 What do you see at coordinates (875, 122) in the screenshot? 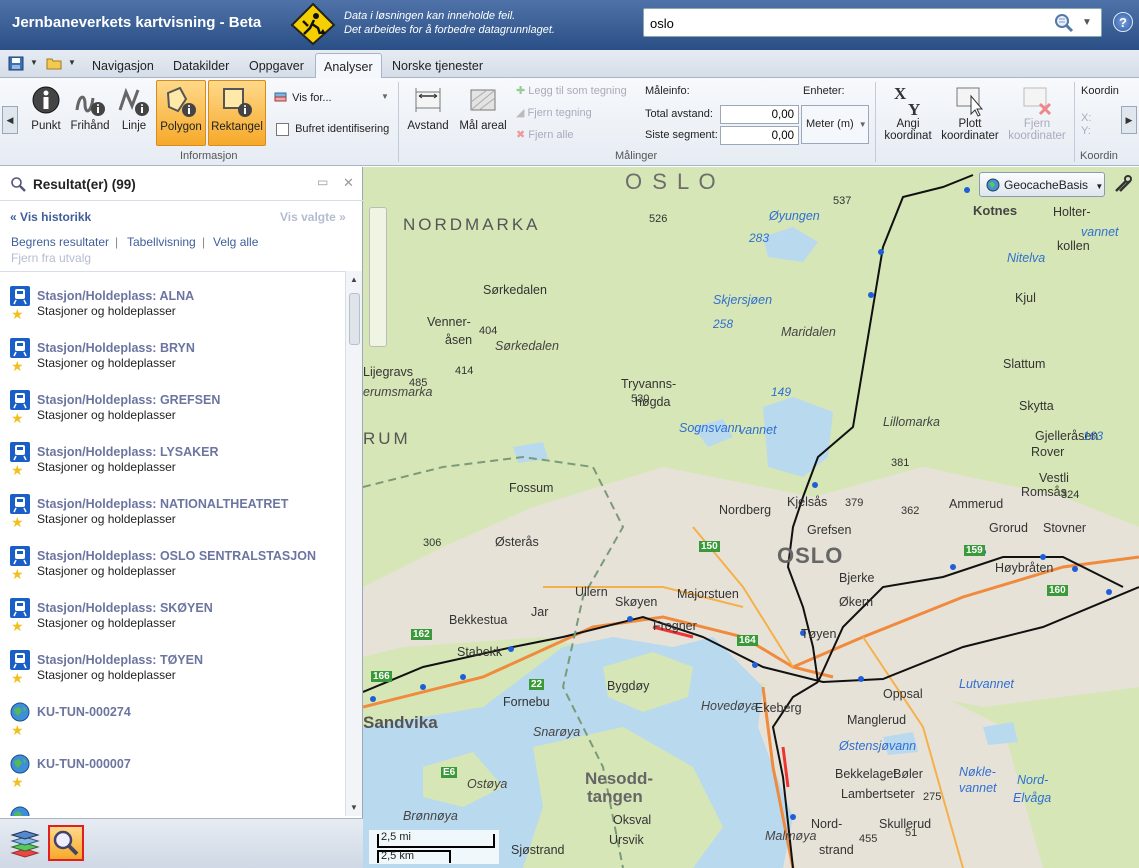
I see `group-separator` at bounding box center [875, 122].